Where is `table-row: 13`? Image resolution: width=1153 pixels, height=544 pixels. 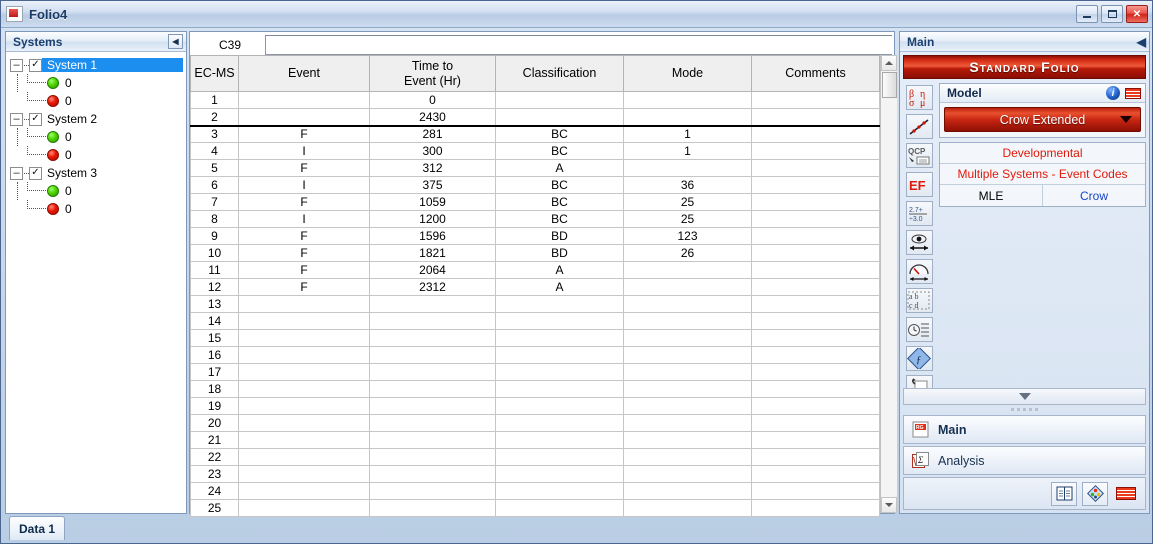 table-row: 13 is located at coordinates (535, 304).